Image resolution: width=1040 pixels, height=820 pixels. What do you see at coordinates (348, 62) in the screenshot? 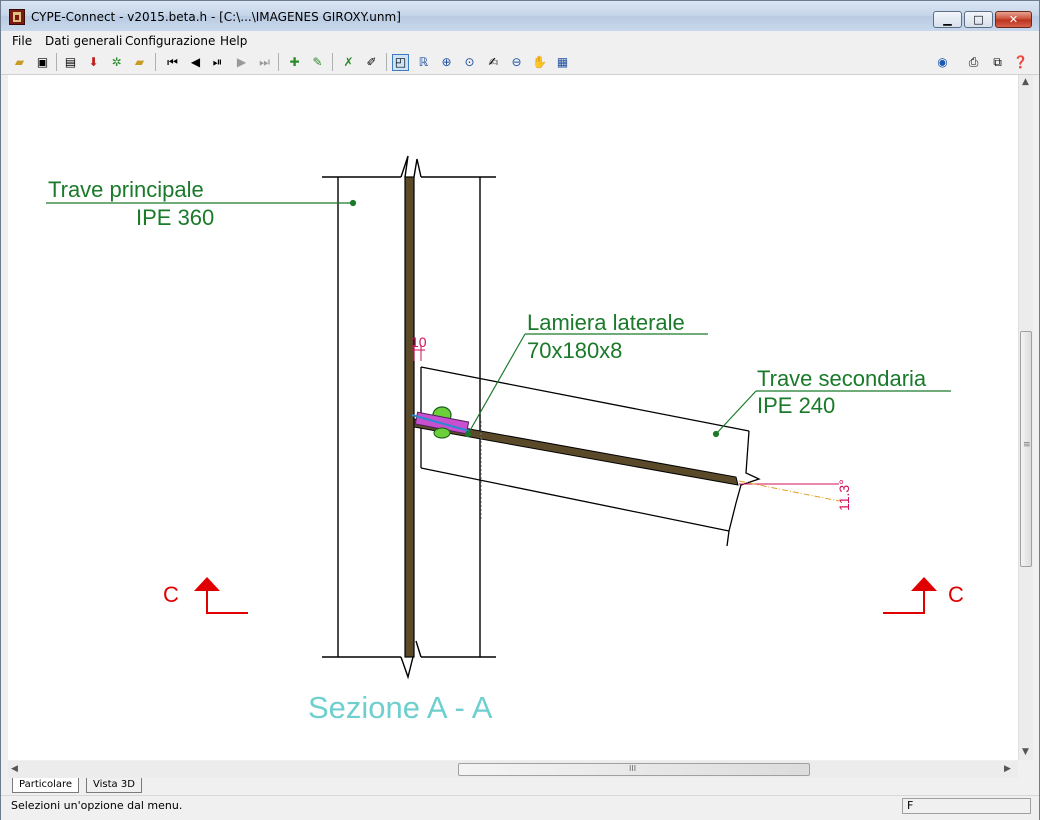
I see `delete-check-icon: ✗` at bounding box center [348, 62].